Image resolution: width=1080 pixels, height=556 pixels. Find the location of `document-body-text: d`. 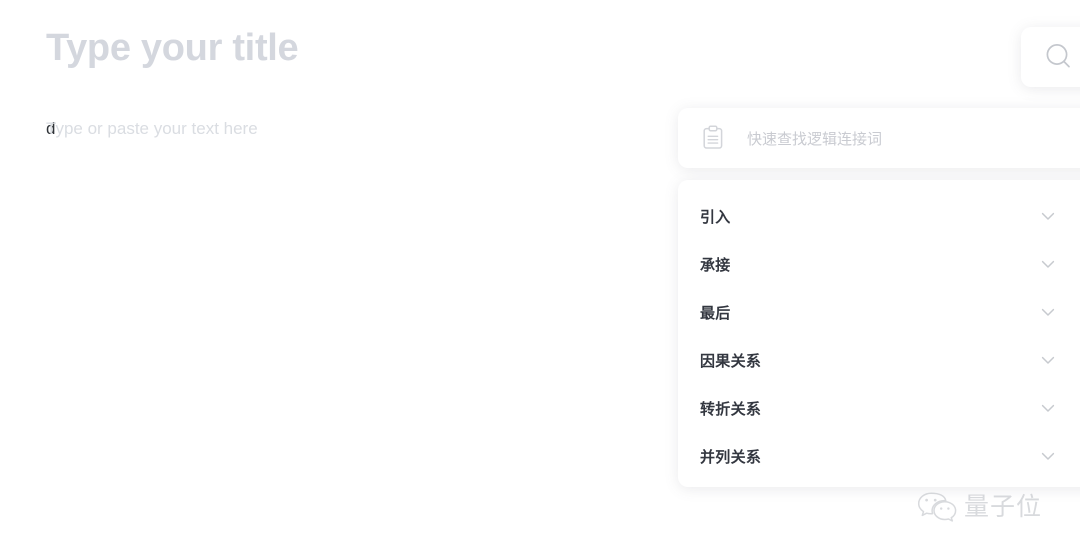

document-body-text: d is located at coordinates (51, 128).